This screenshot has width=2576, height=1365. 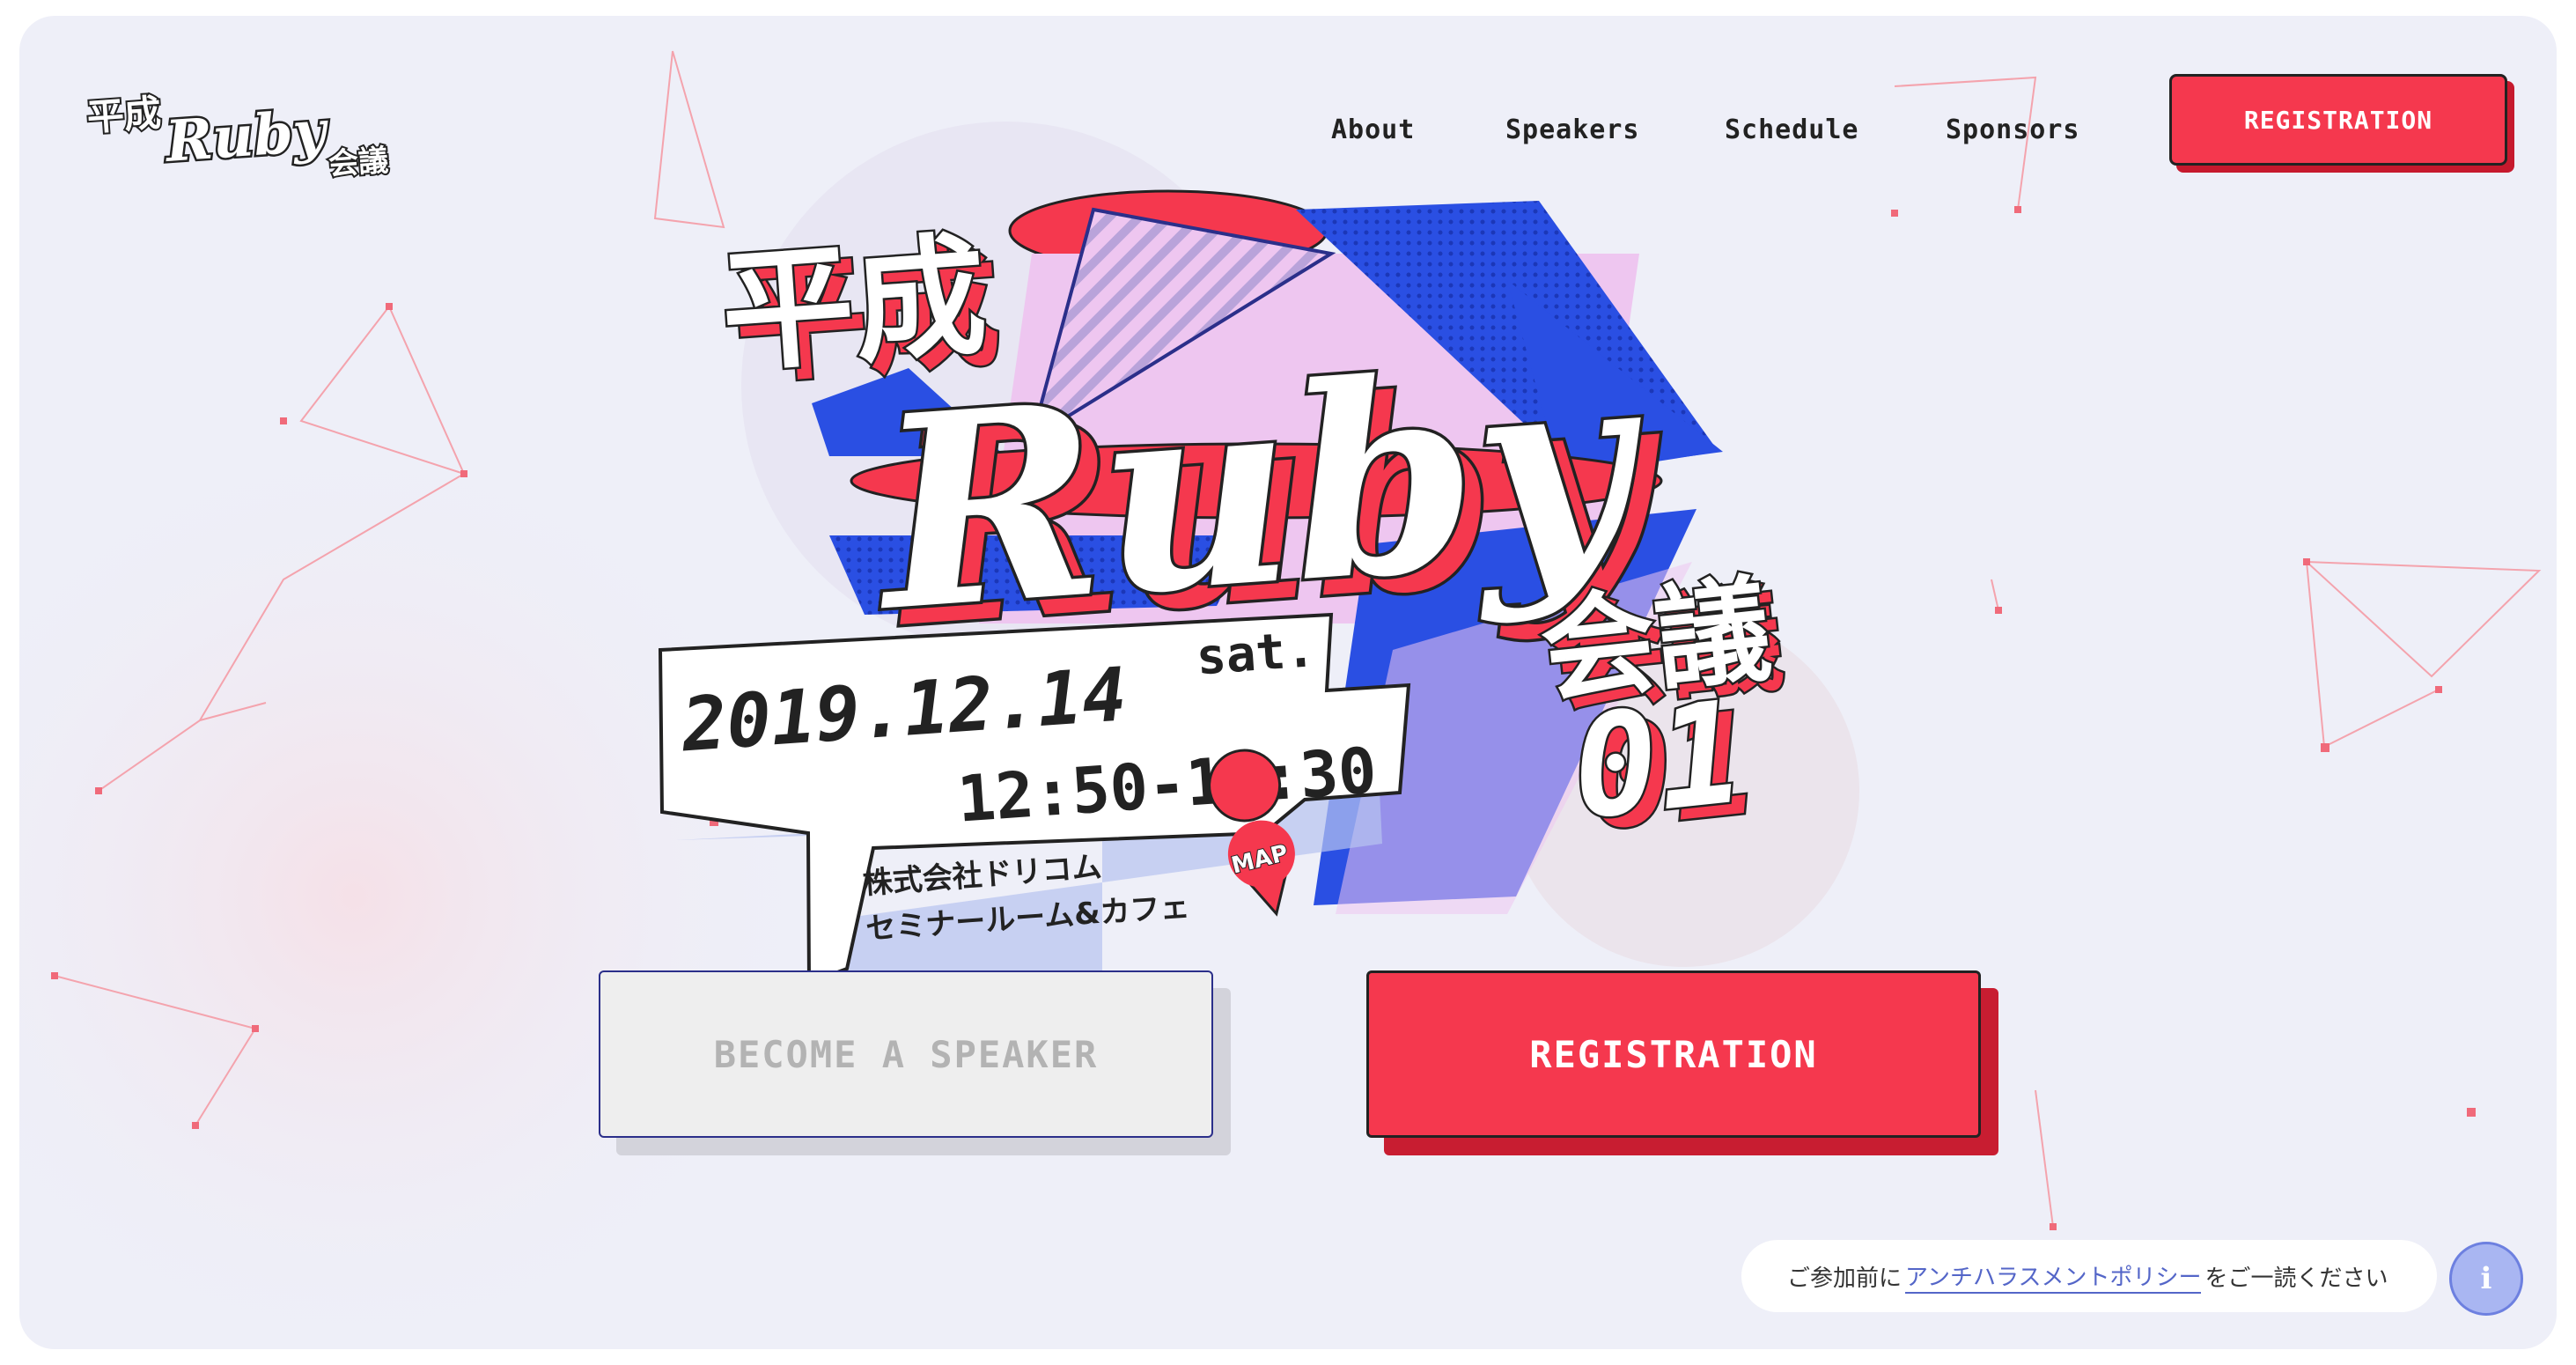 I want to click on harassment-policy-notice: ご参加前に アンチハラスメントポリシー をご一読ください, so click(x=2089, y=1276).